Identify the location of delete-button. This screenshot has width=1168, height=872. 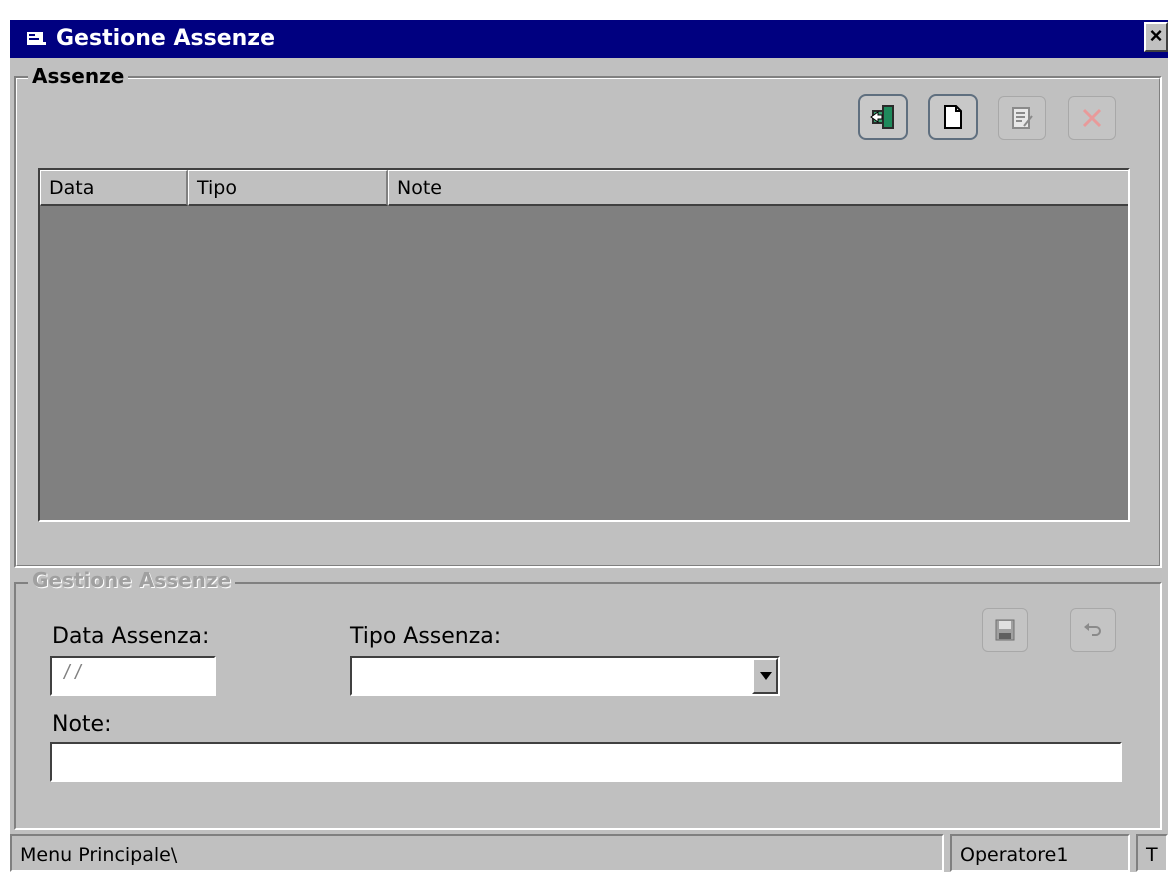
(1092, 118).